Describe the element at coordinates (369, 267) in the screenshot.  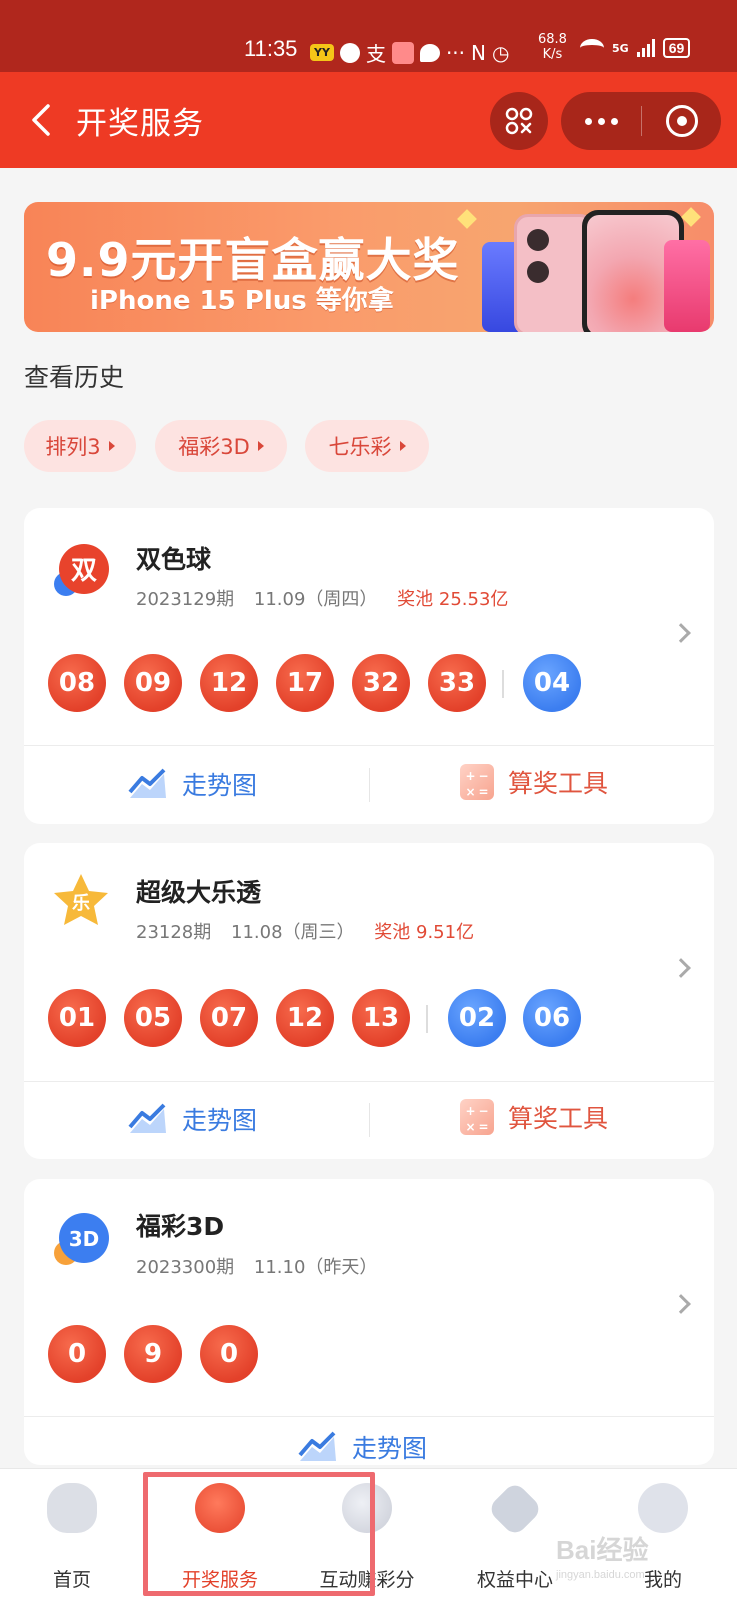
I see `promo-banner: 9.9元开盲盒赢大奖 iPhone 15 Plus 等你拿` at that location.